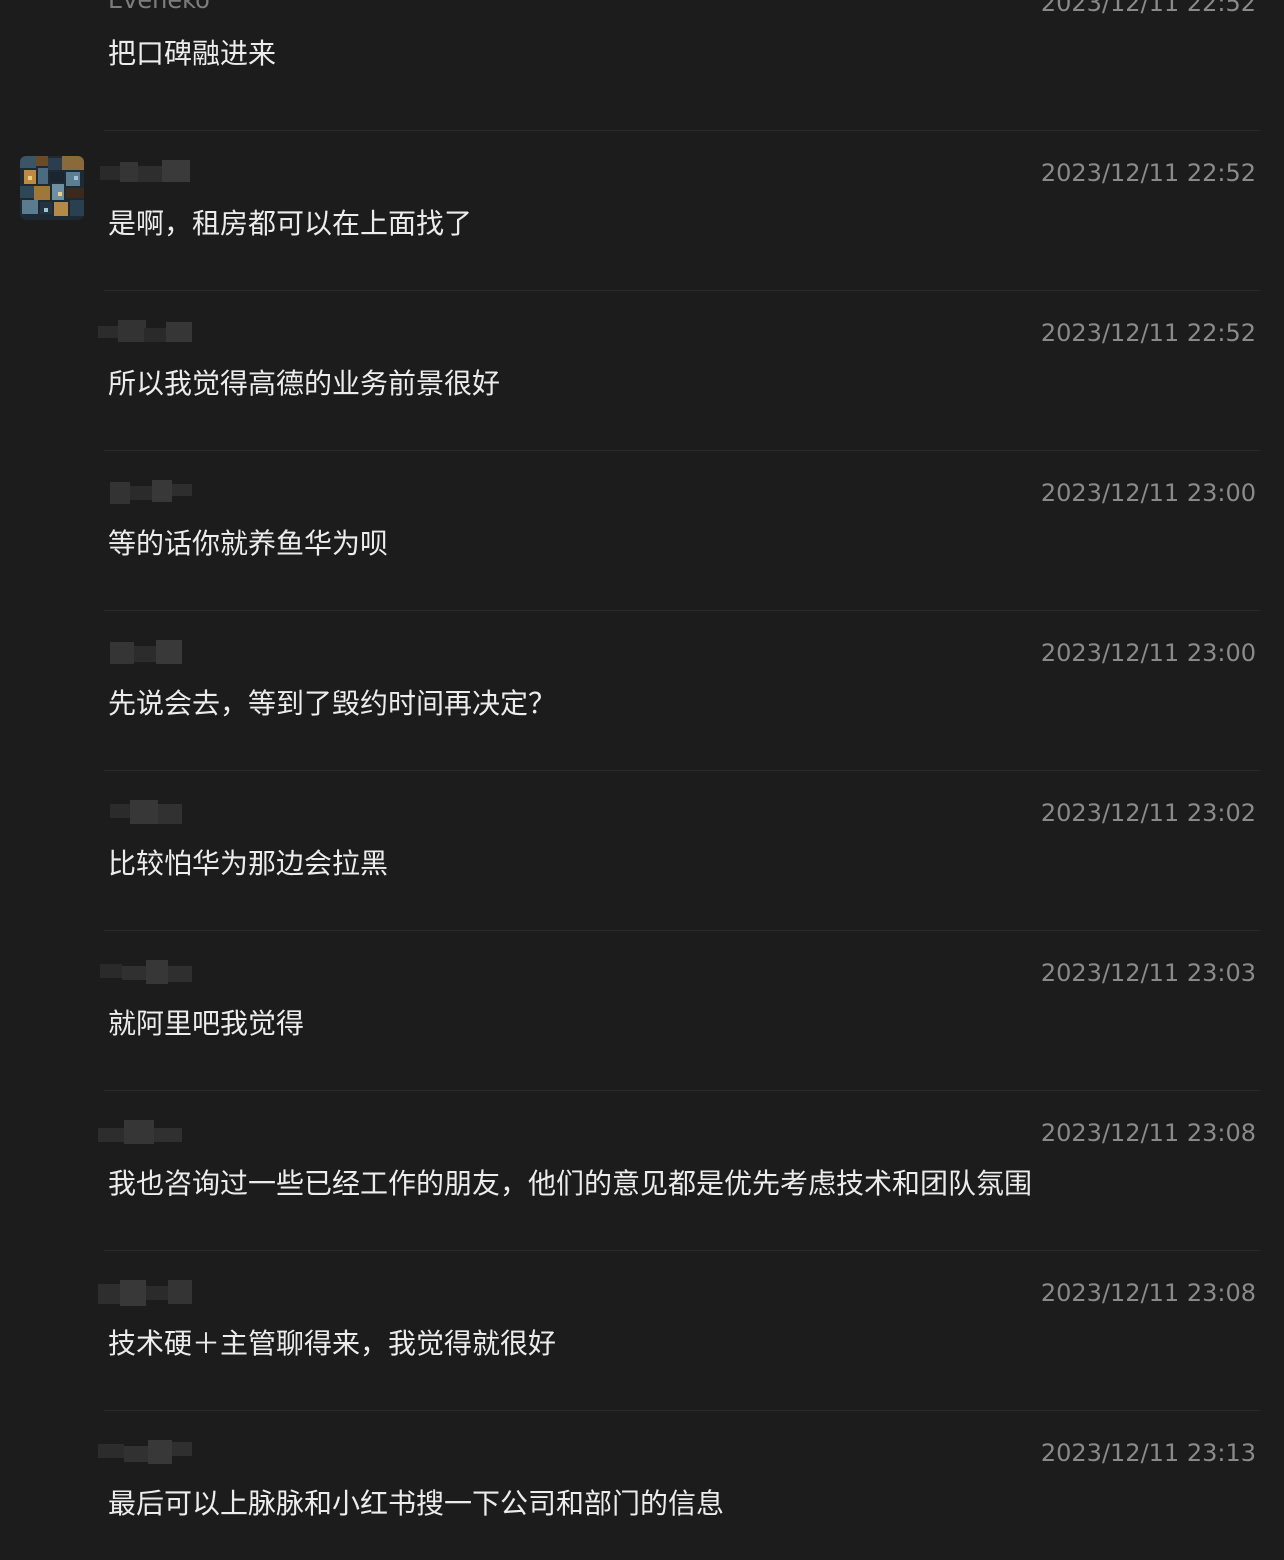 Image resolution: width=1284 pixels, height=1560 pixels. Describe the element at coordinates (570, 1184) in the screenshot. I see `message-text: 我也咨询过一些已经工作的朋友，他们的意见都是优先考虑技术和团队氛围` at that location.